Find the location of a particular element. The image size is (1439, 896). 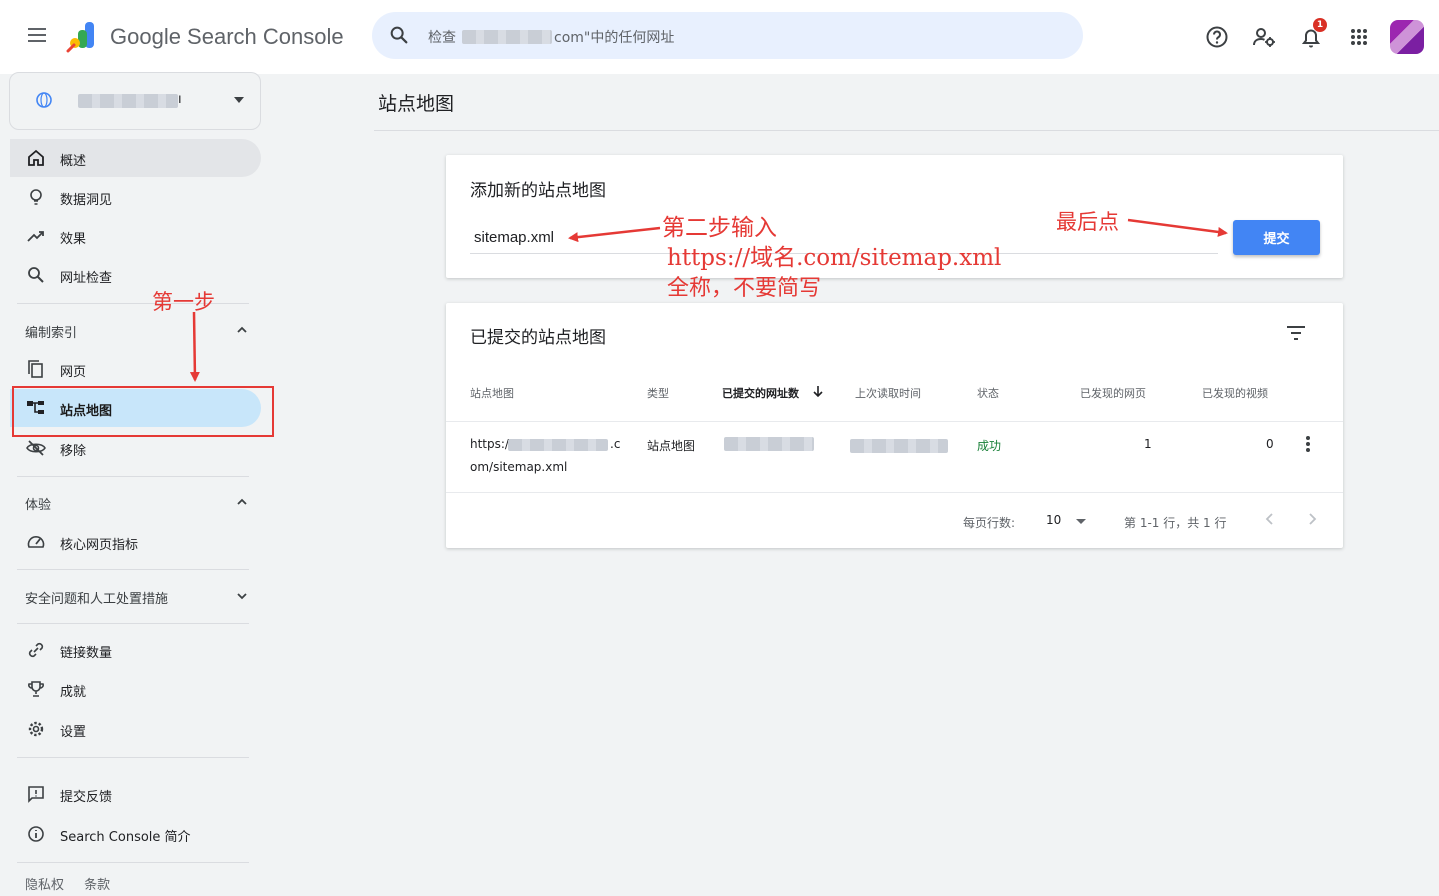

sidebar-item-core-web-vitals: 核心网页指标 is located at coordinates (135, 542).